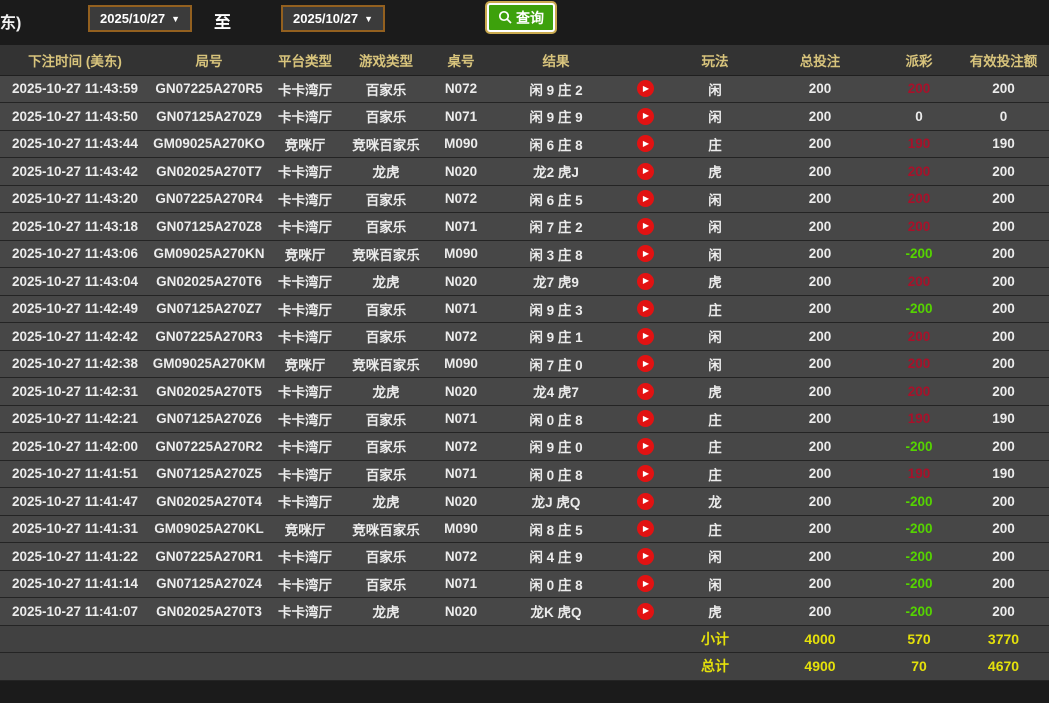  I want to click on bet-type-cell: 龙, so click(715, 501).